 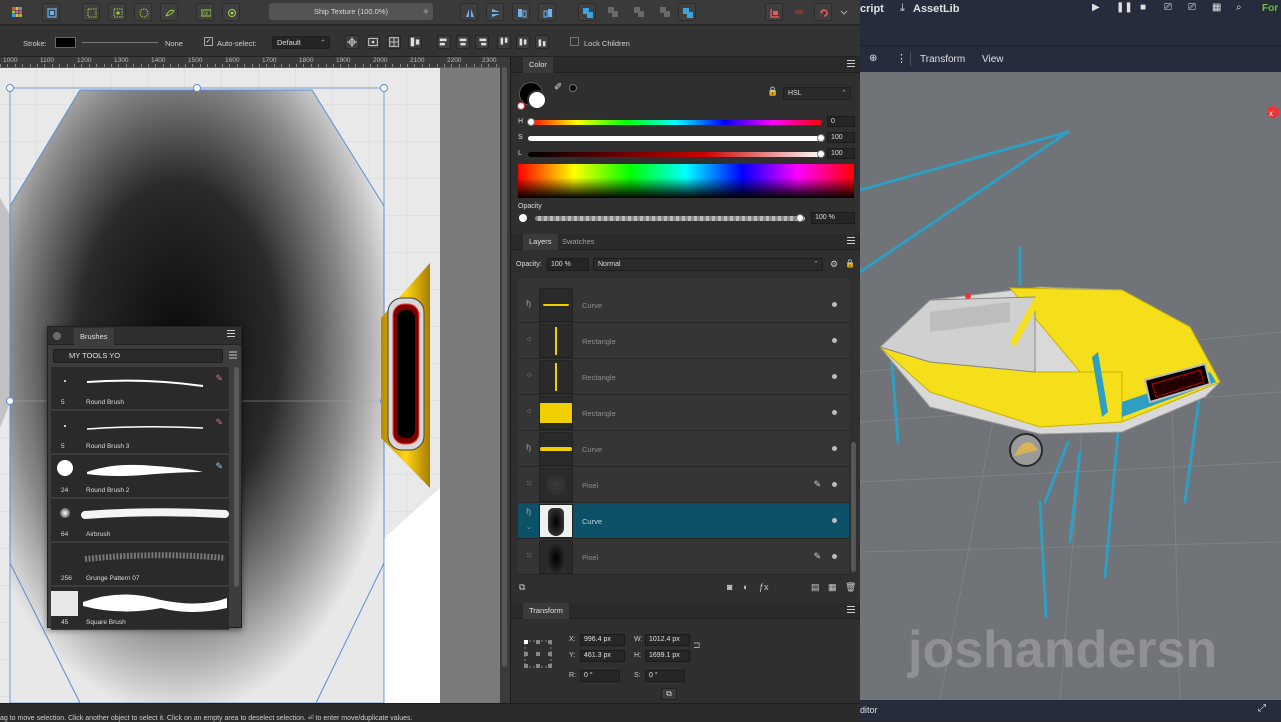 What do you see at coordinates (169, 12) in the screenshot?
I see `lasso-selection-icon` at bounding box center [169, 12].